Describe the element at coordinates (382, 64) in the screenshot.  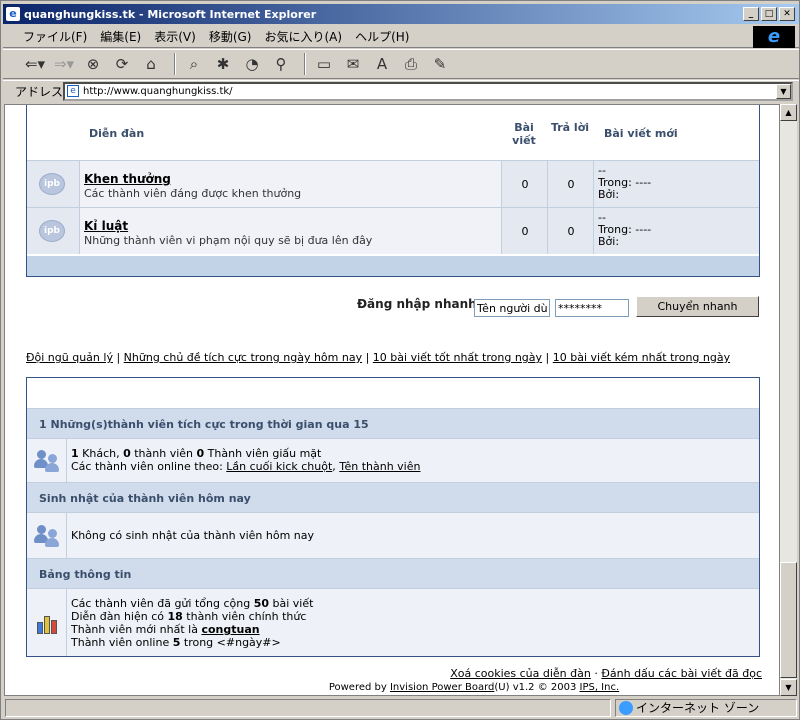
I see `font-size-icon: A` at that location.